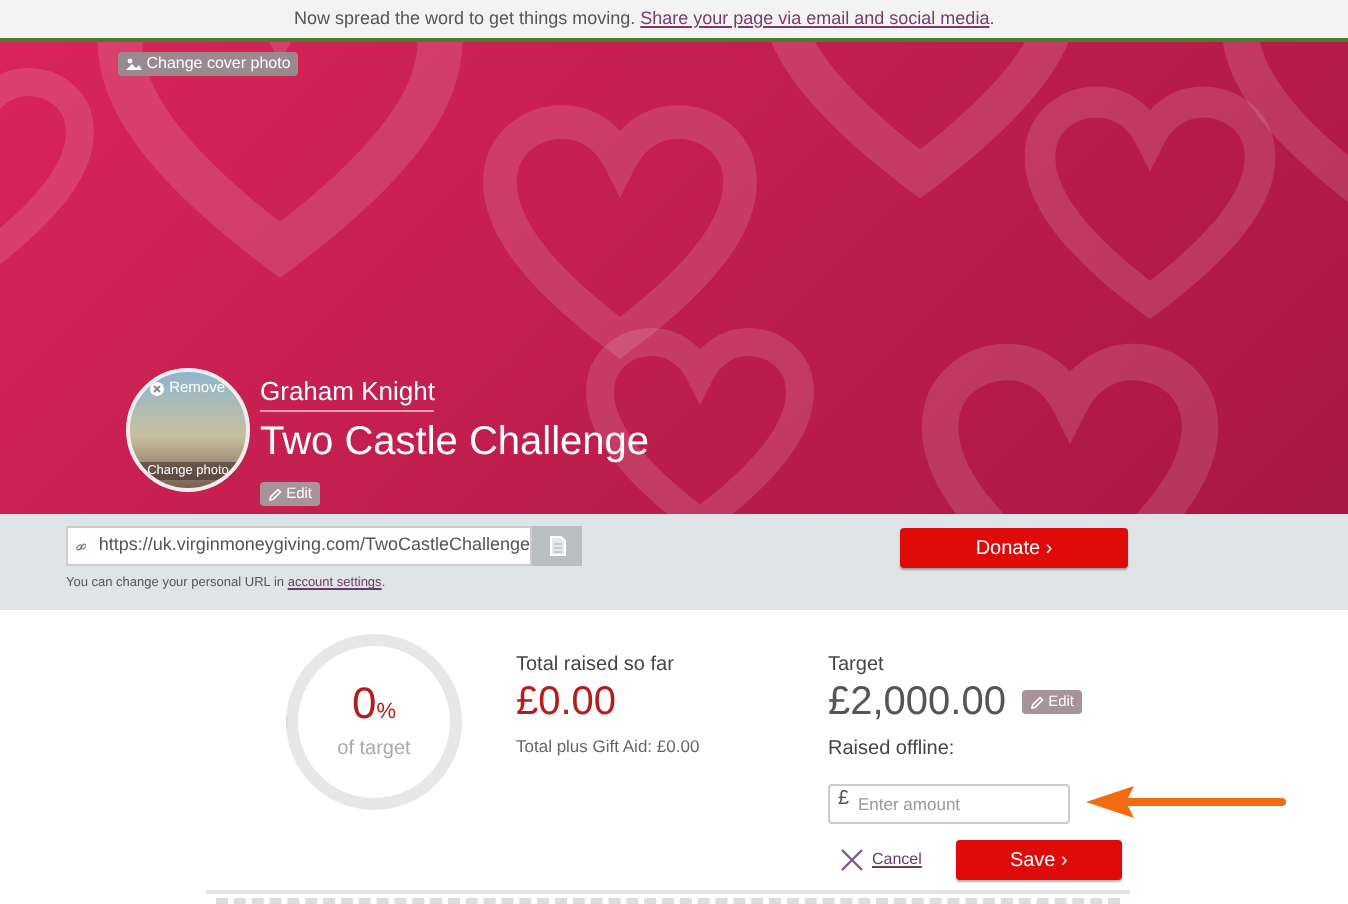 This screenshot has width=1348, height=904. What do you see at coordinates (596, 666) in the screenshot?
I see `total-raised-label: Total raised so far` at bounding box center [596, 666].